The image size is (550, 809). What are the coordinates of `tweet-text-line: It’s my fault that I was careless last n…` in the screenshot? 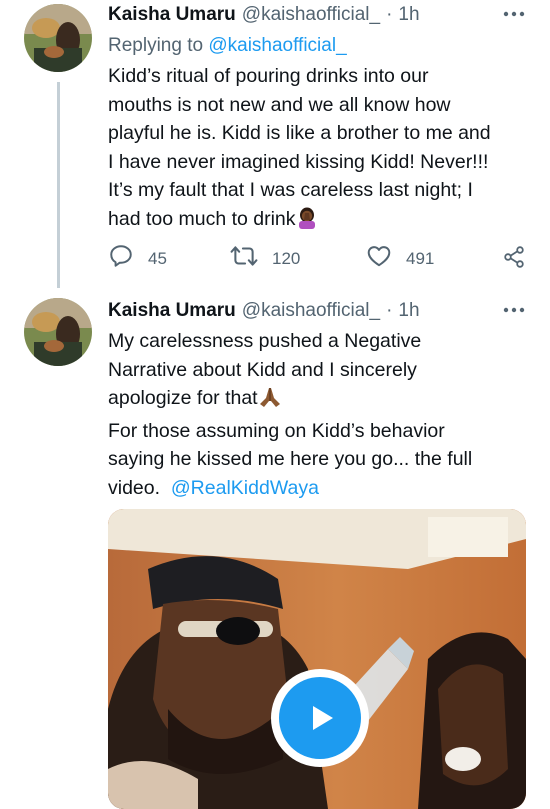 It's located at (290, 190).